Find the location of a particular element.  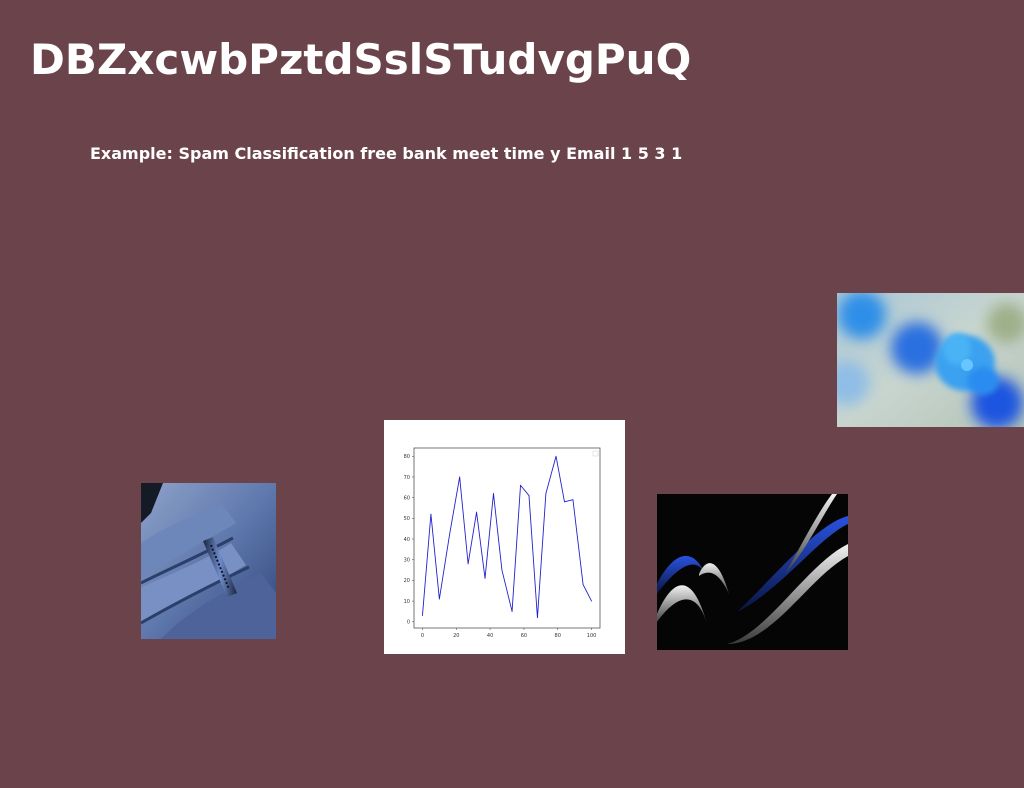

y-tick-label: 20 is located at coordinates (407, 581).